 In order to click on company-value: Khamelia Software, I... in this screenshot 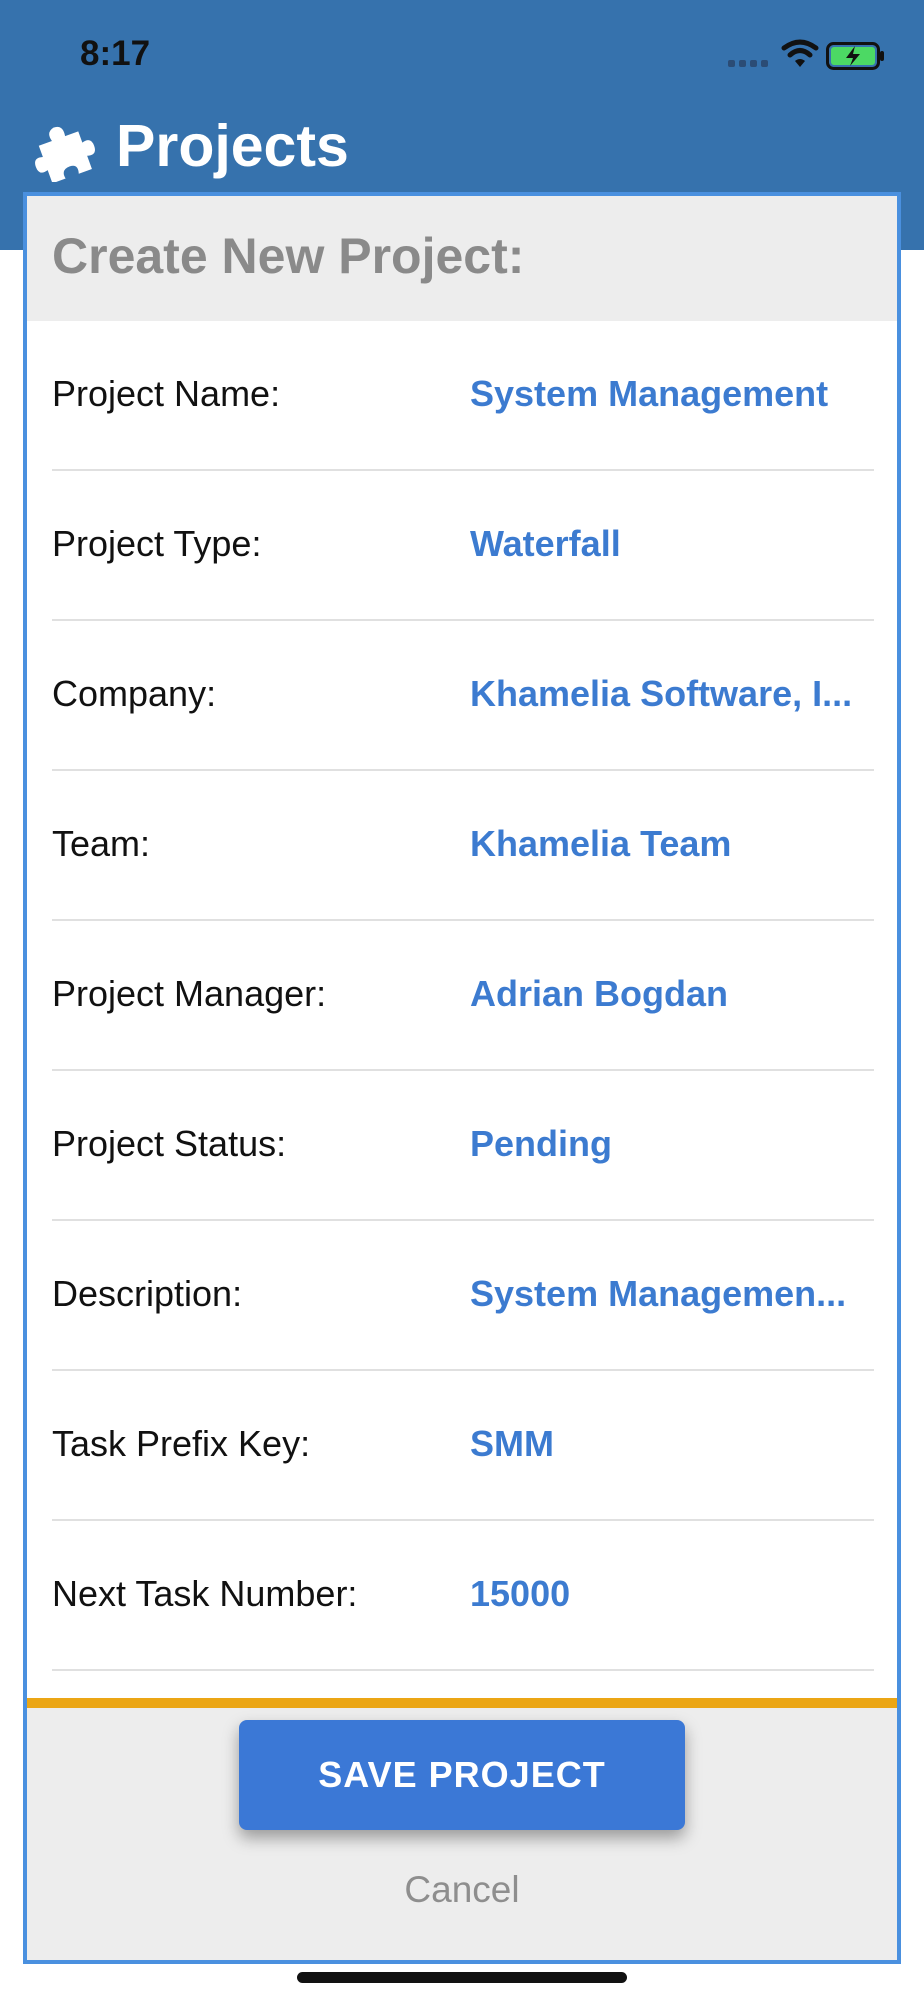, I will do `click(671, 694)`.